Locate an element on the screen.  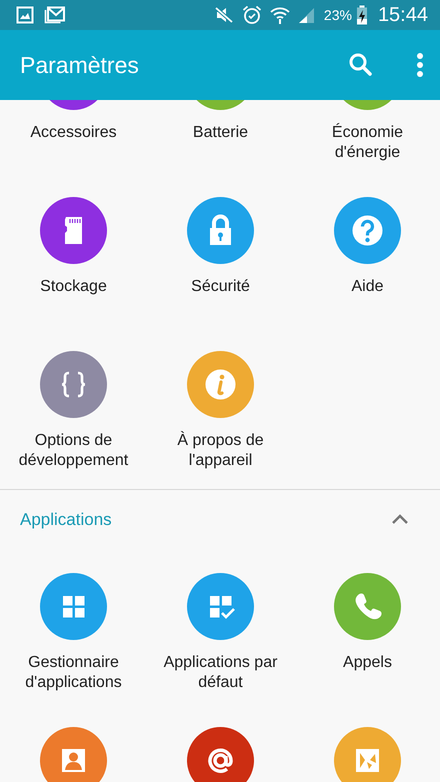
search-icon is located at coordinates (361, 65).